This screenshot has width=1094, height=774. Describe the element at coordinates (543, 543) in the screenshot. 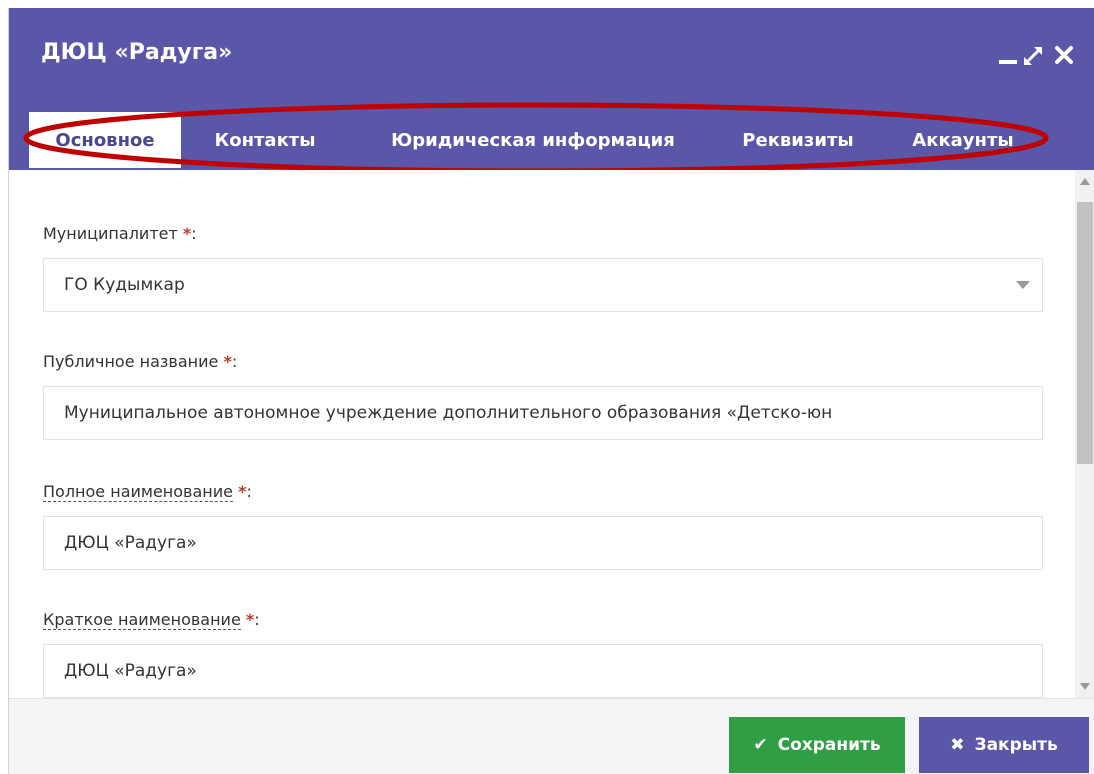

I see `full-name-input: ДЮЦ «Радуга»` at that location.